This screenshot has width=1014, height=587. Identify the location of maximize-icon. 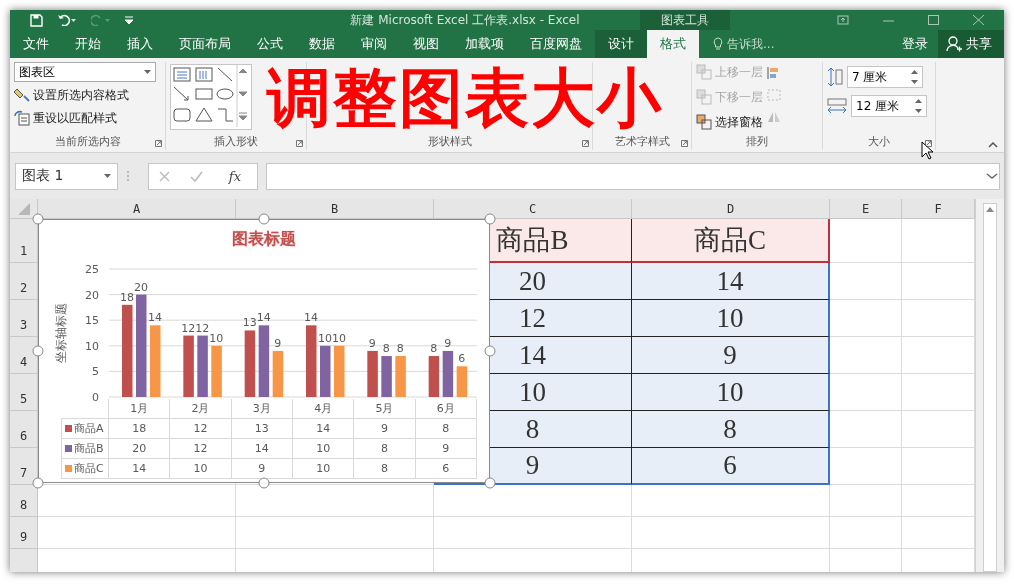
(933, 20).